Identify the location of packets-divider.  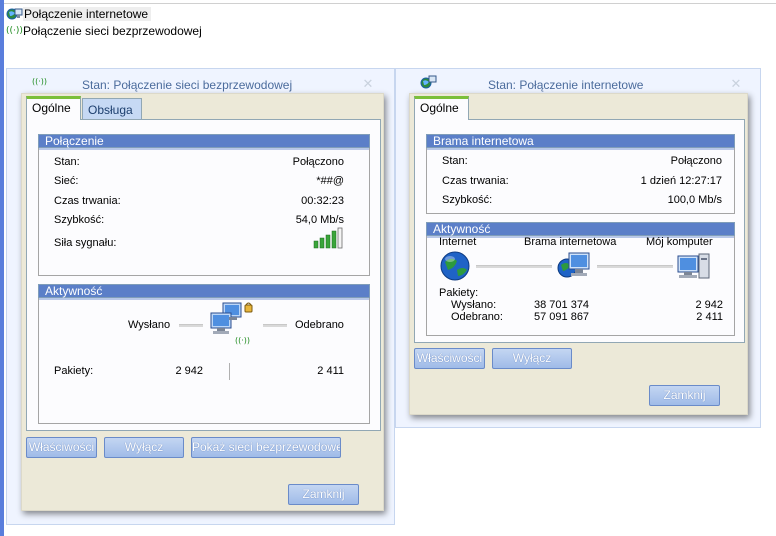
(229, 371).